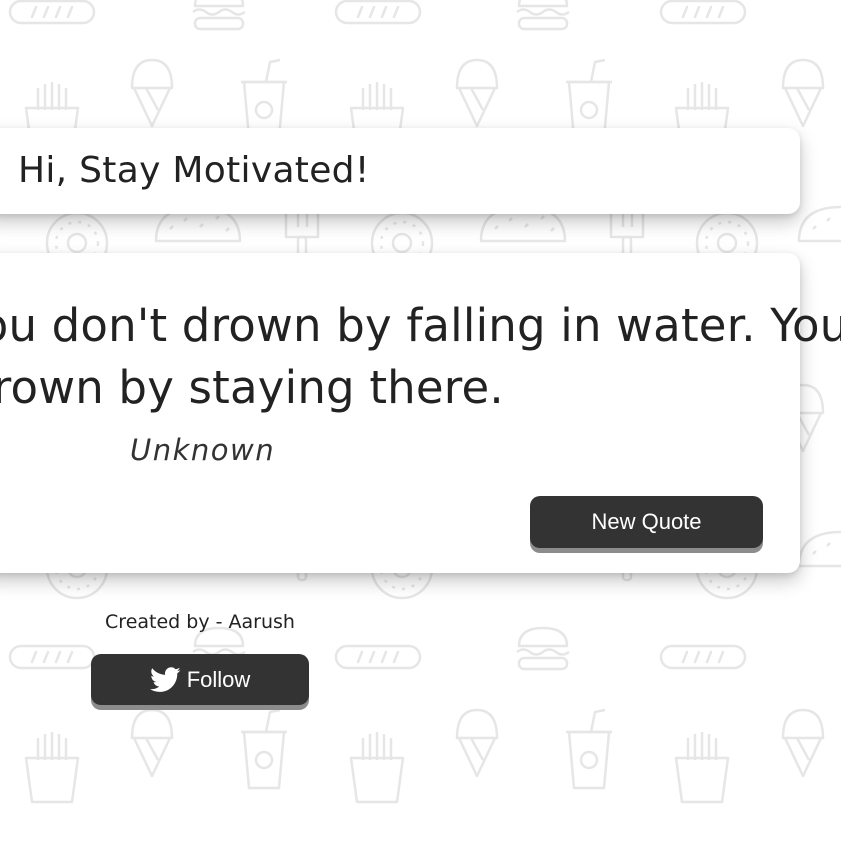  I want to click on follow-button-label: Follow, so click(218, 679).